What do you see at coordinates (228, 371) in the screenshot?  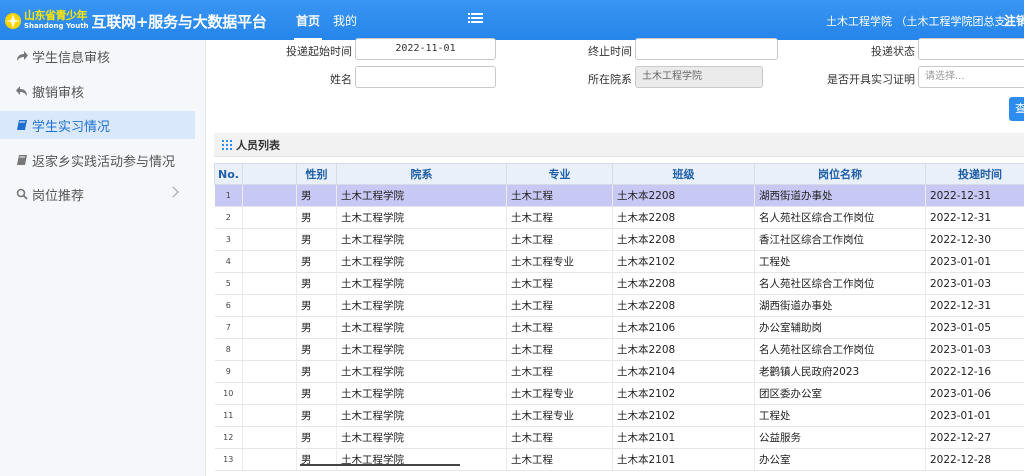 I see `row-no-cell: 9` at bounding box center [228, 371].